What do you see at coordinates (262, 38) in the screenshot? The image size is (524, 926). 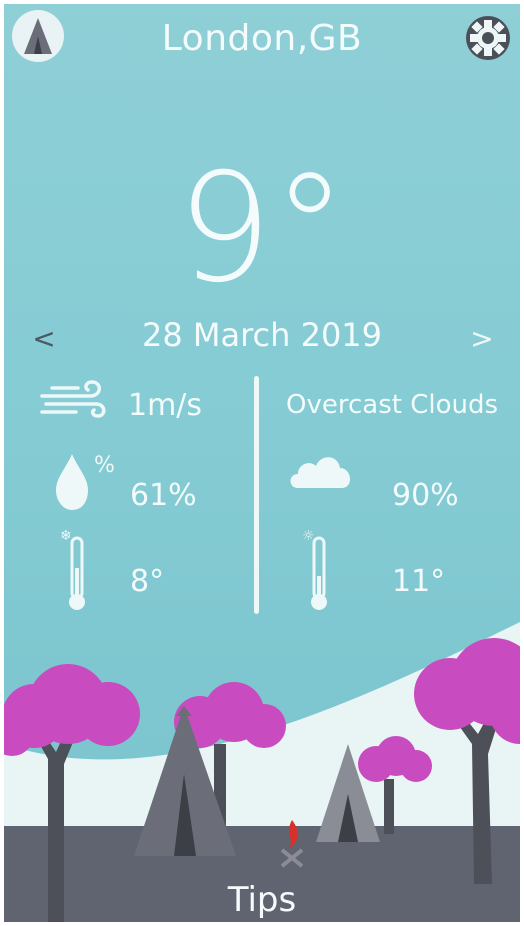 I see `city-title: London,GB` at bounding box center [262, 38].